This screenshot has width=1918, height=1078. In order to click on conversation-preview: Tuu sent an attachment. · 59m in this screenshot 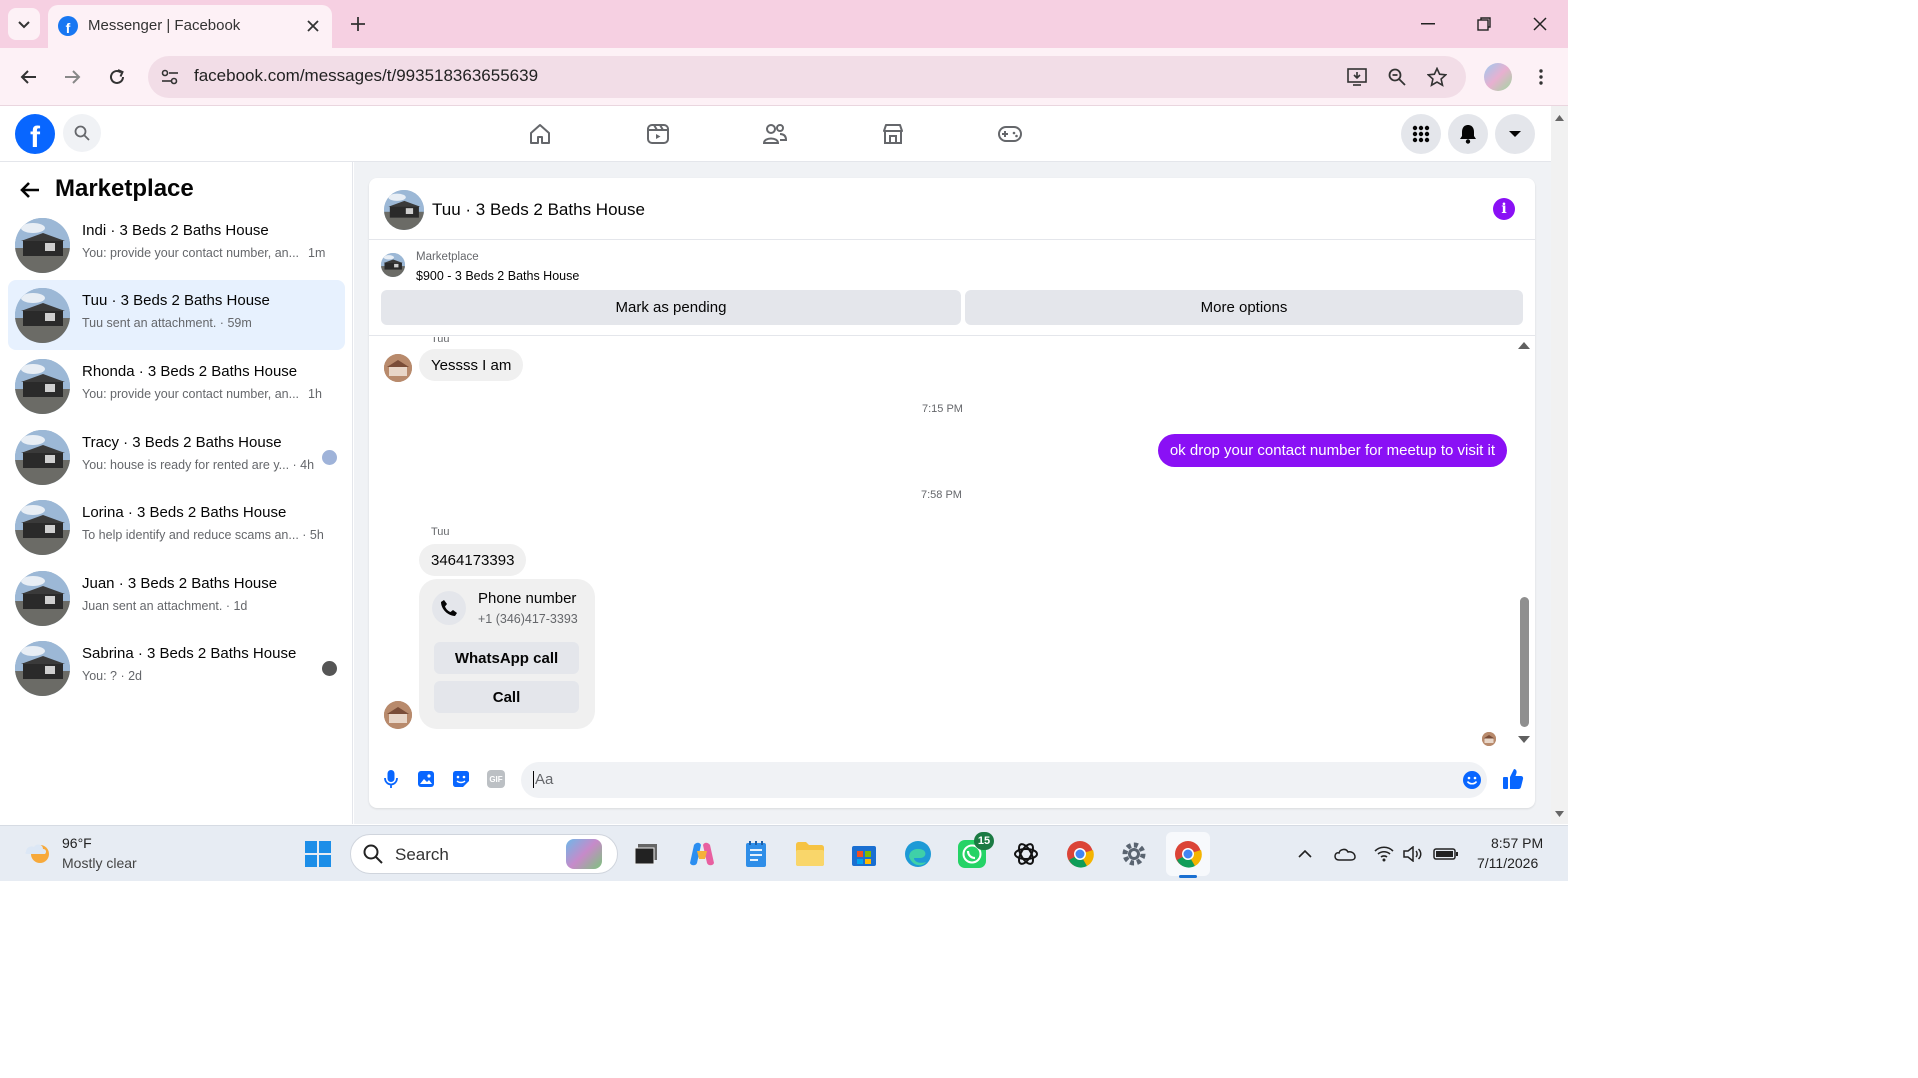, I will do `click(167, 323)`.